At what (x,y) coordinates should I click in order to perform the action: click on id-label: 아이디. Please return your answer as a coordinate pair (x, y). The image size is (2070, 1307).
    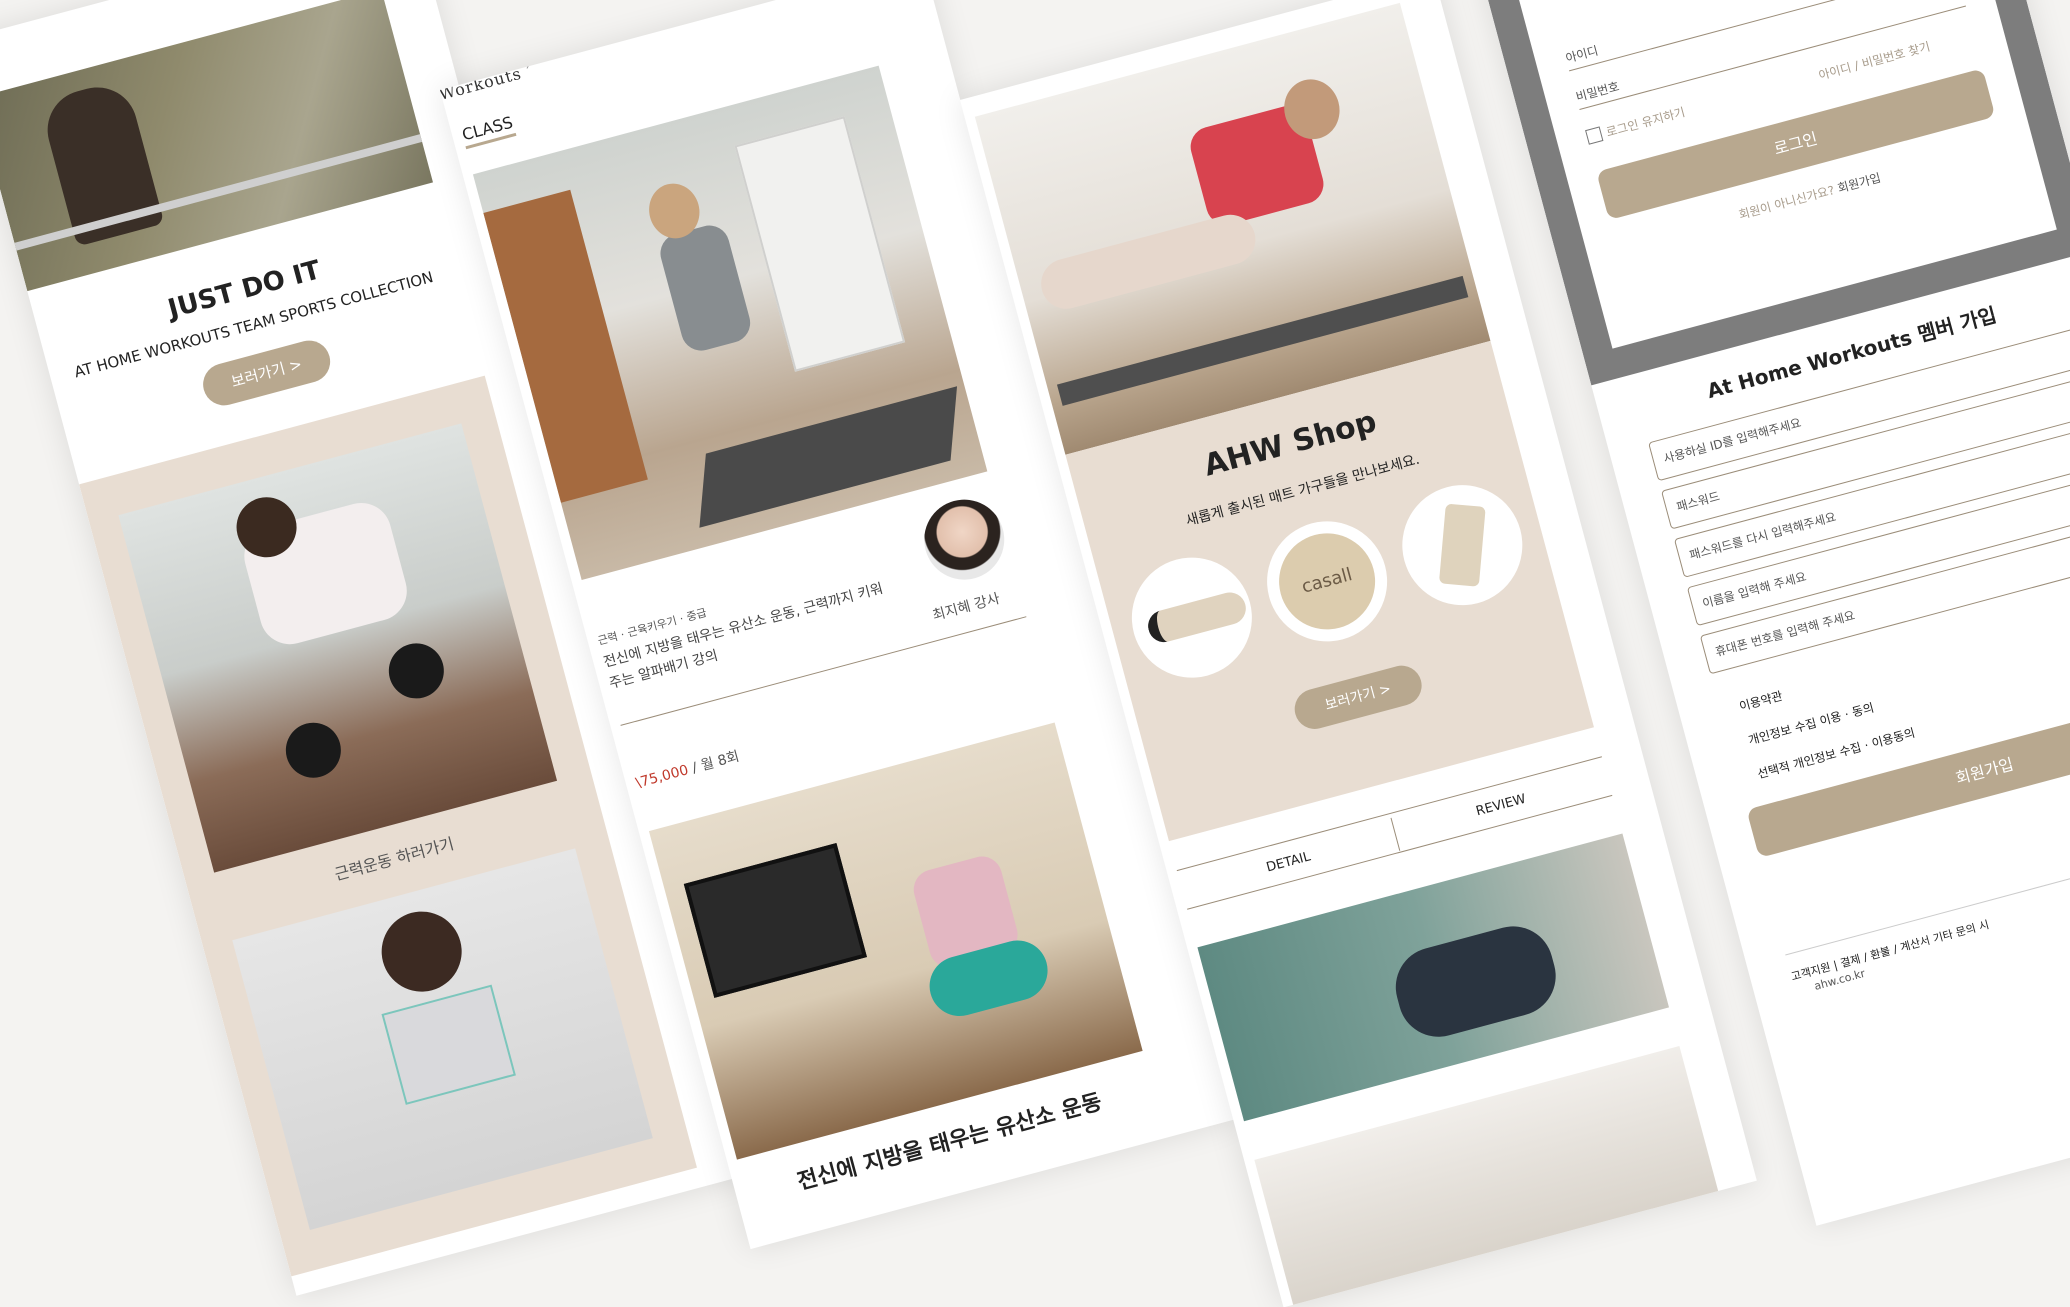
    Looking at the image, I should click on (1582, 54).